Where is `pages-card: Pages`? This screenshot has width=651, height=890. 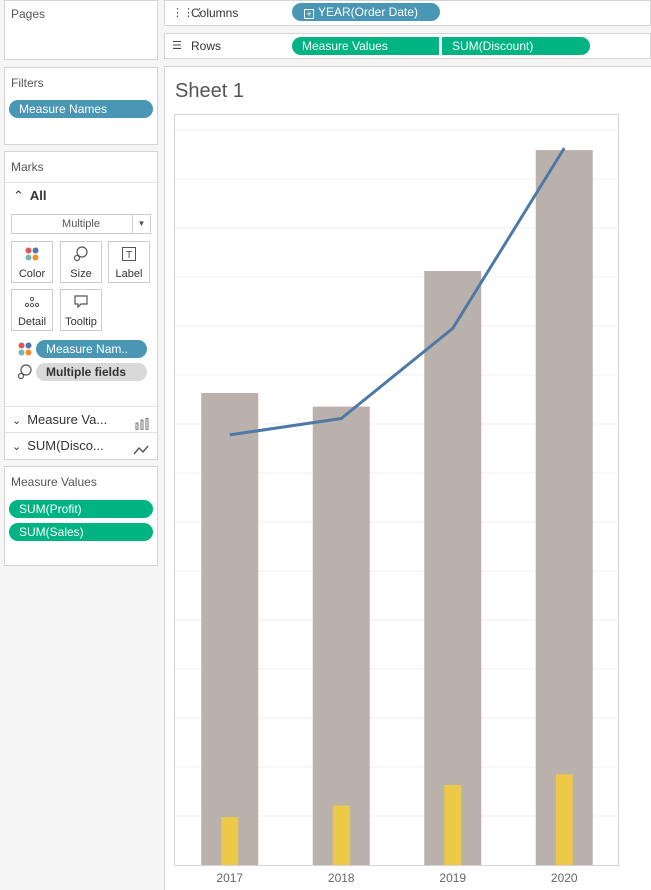
pages-card: Pages is located at coordinates (81, 30).